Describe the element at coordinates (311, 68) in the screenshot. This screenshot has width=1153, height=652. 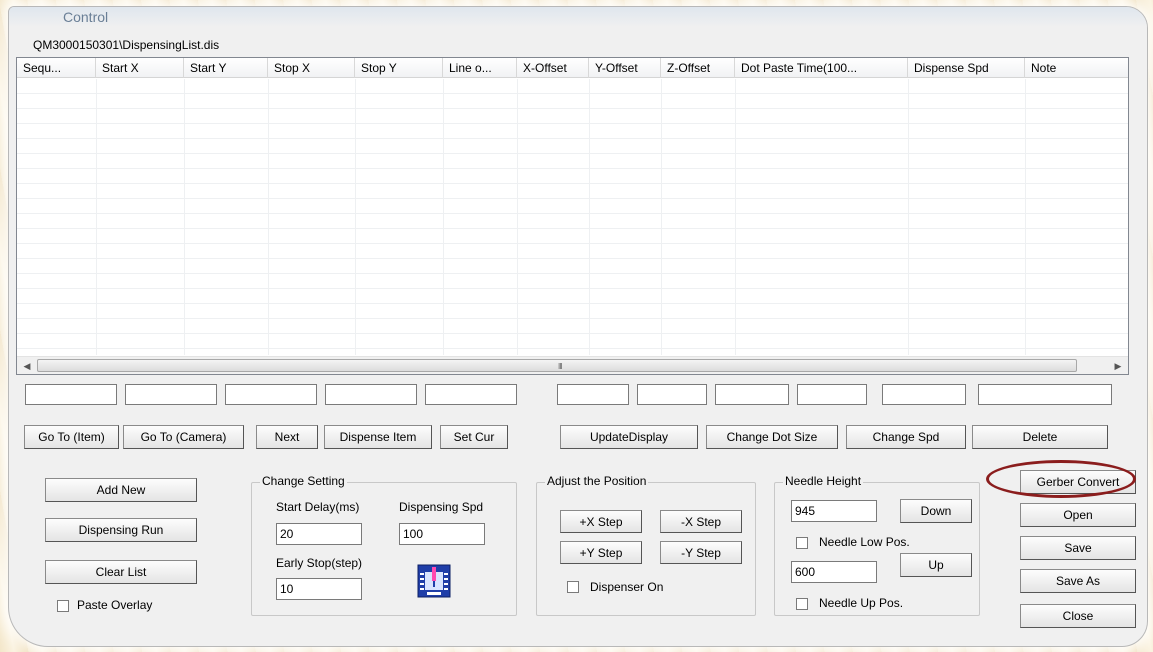
I see `column-header: Stop X` at that location.